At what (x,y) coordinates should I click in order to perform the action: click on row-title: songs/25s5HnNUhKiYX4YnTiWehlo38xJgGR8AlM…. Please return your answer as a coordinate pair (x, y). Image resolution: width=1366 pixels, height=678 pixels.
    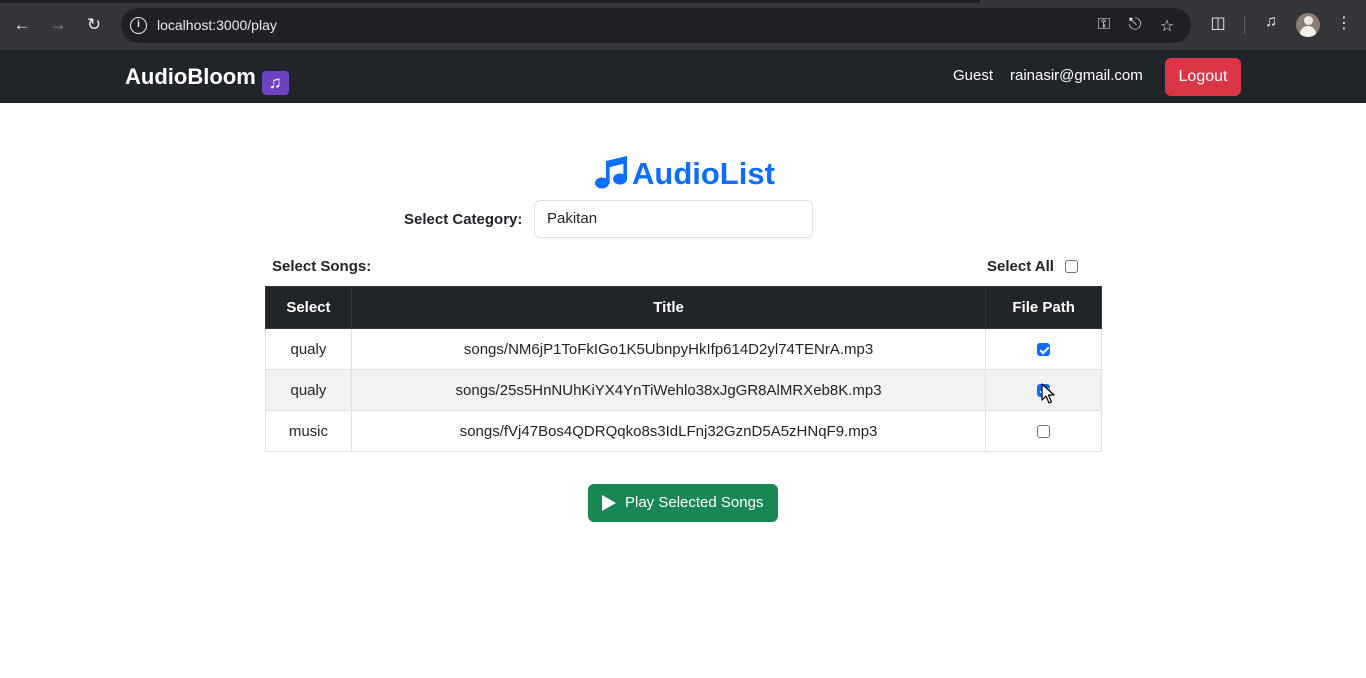
    Looking at the image, I should click on (668, 390).